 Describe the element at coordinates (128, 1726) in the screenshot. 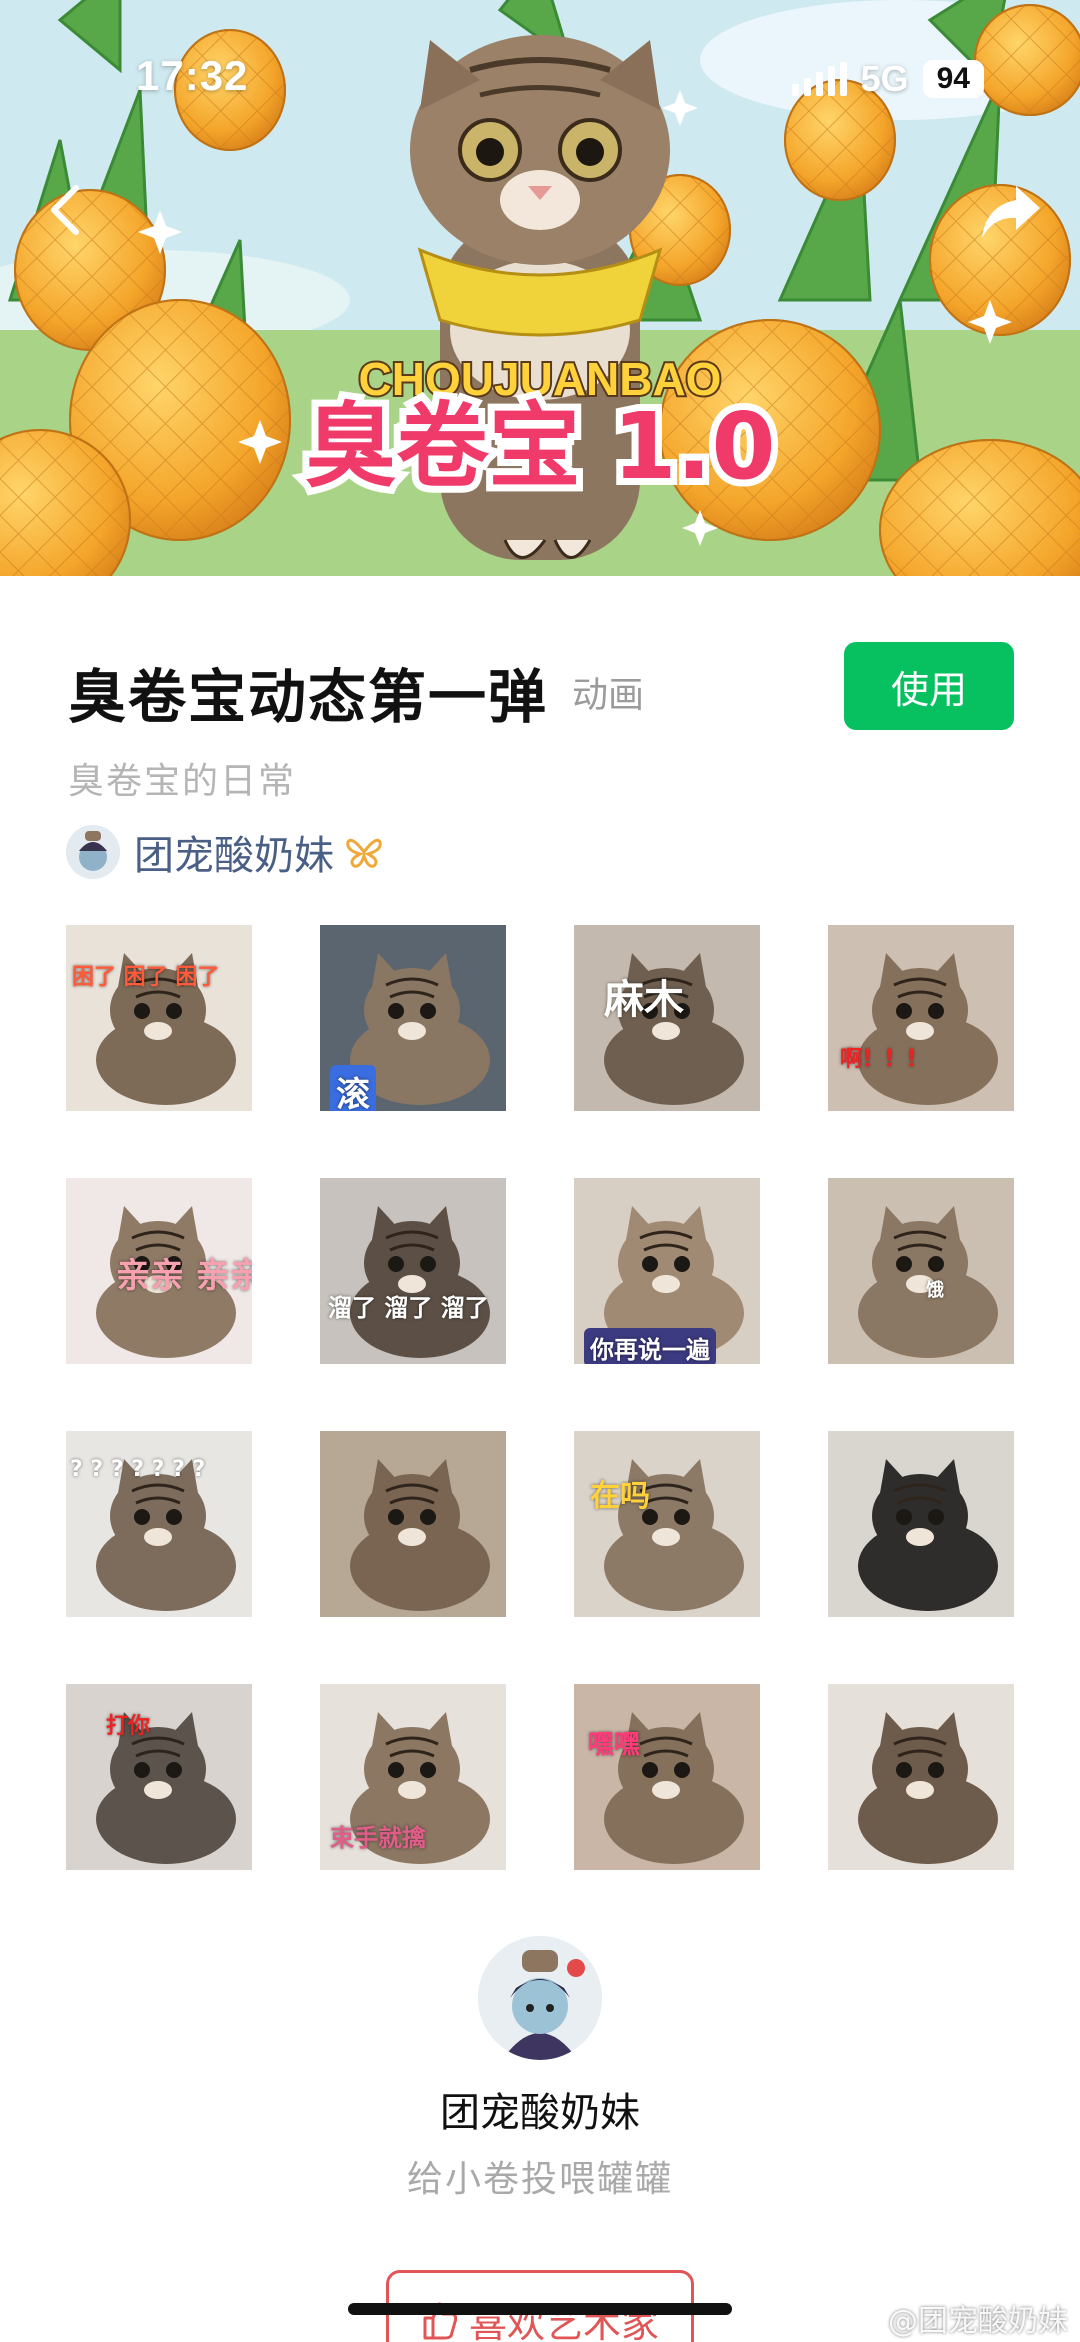

I see `sticker-caption: 打你` at that location.